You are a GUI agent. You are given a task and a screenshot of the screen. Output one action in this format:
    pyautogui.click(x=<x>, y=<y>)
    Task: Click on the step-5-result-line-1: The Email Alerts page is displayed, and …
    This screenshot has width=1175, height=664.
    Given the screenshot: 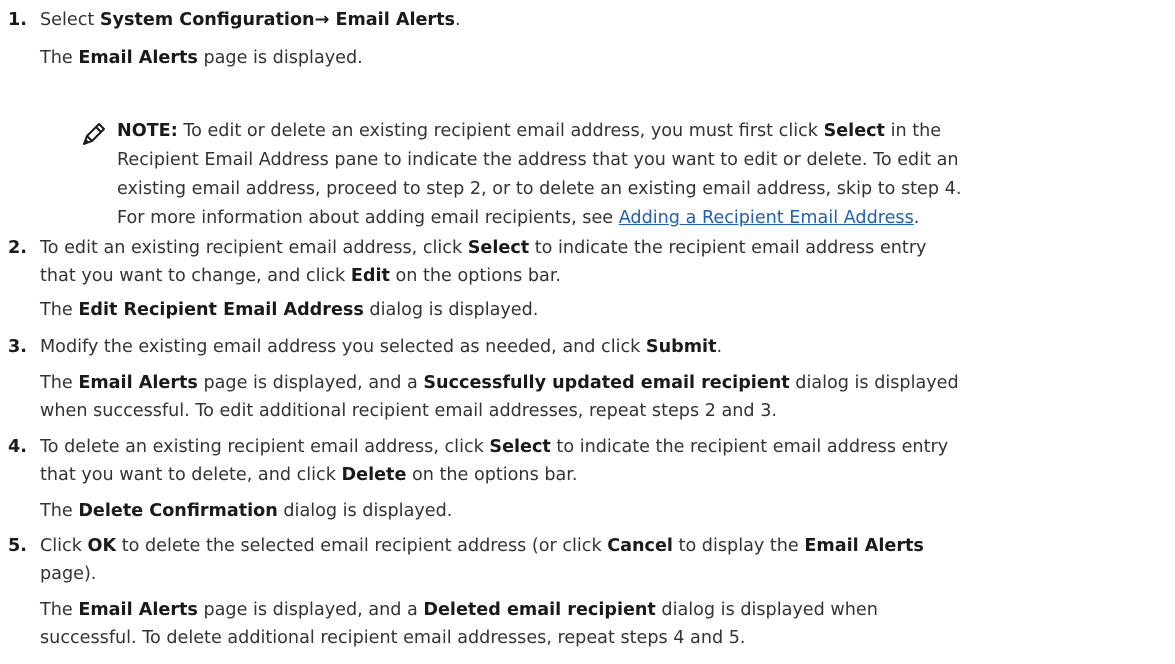 What is the action you would take?
    pyautogui.click(x=459, y=610)
    